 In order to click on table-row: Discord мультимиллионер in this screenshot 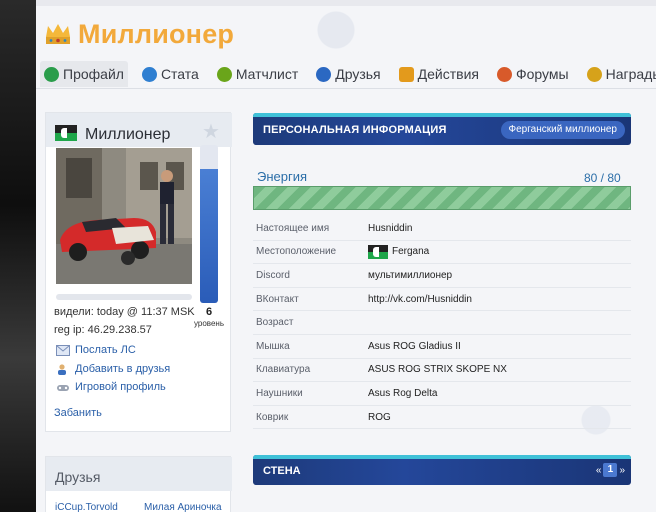, I will do `click(442, 276)`.